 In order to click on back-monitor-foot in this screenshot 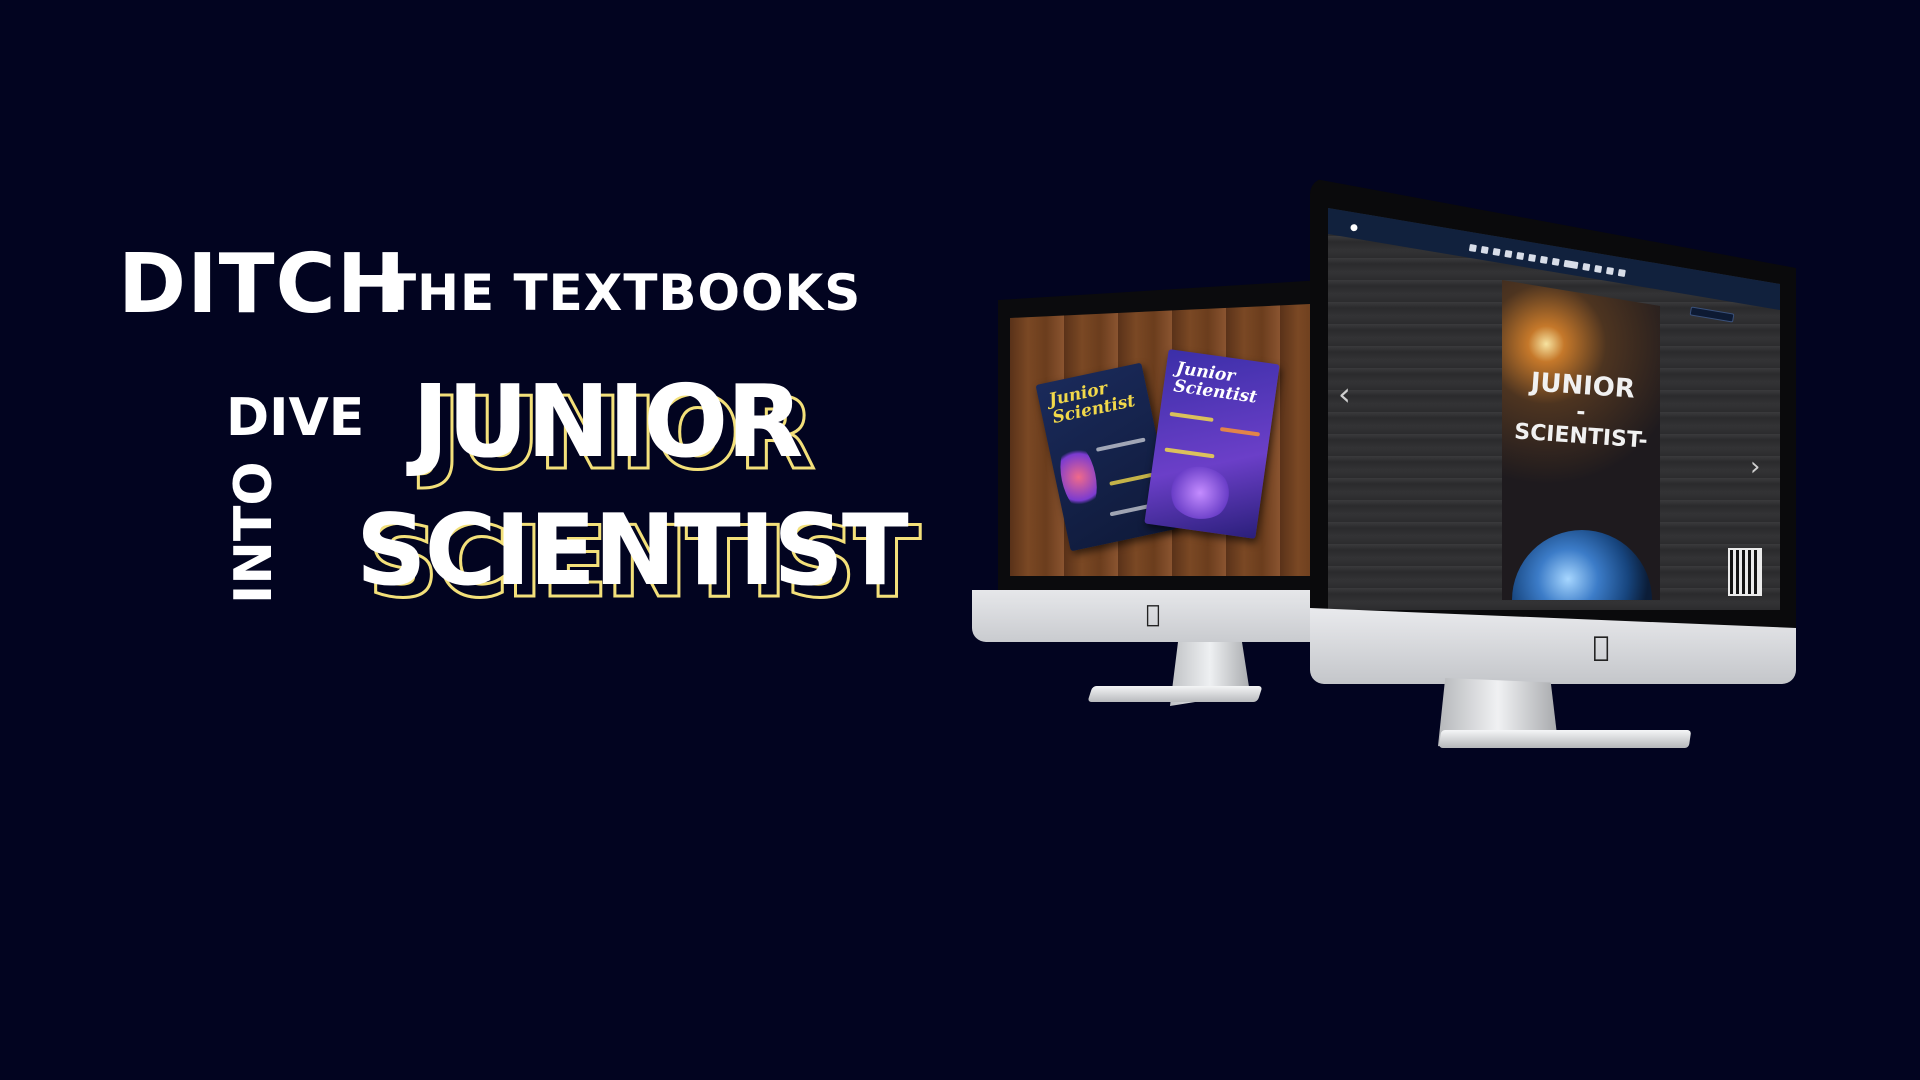, I will do `click(1175, 694)`.